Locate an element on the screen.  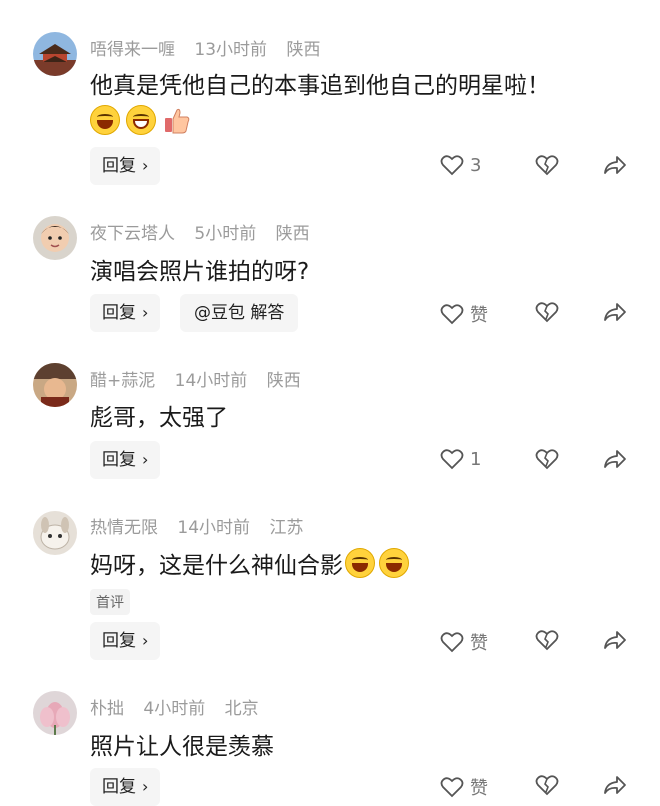
thumbs-up-emoji-icon is located at coordinates (177, 120).